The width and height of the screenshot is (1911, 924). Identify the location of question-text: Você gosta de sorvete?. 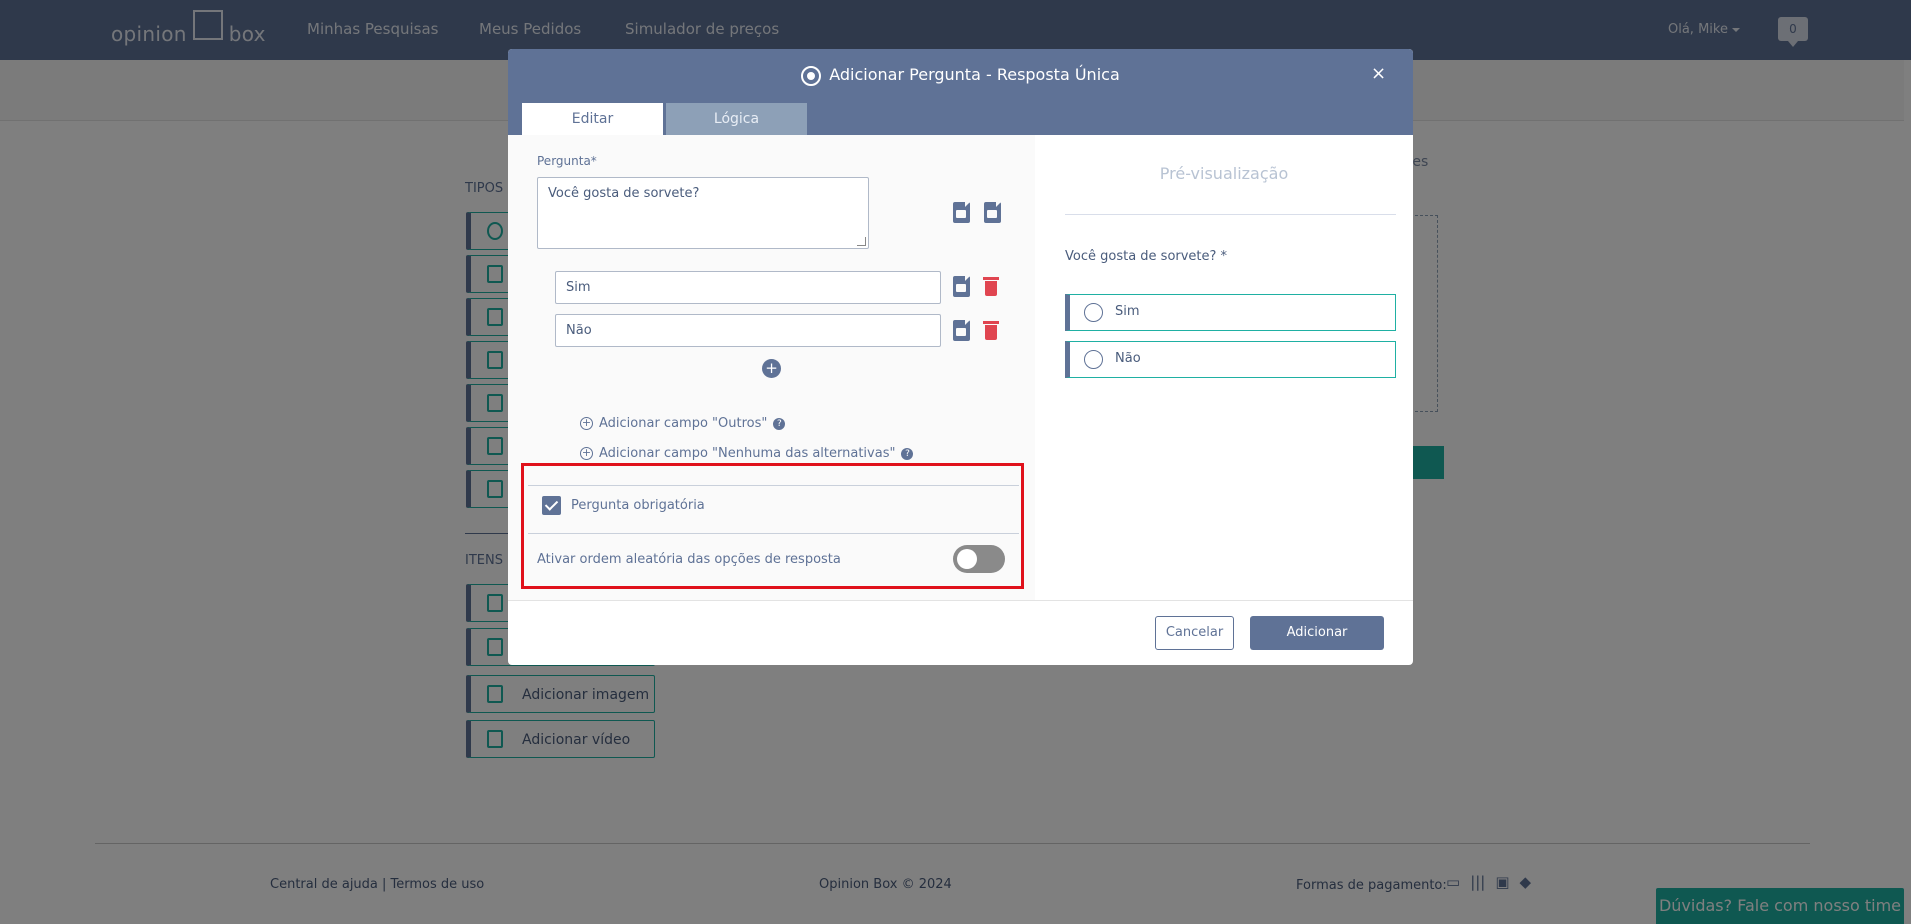
(624, 193).